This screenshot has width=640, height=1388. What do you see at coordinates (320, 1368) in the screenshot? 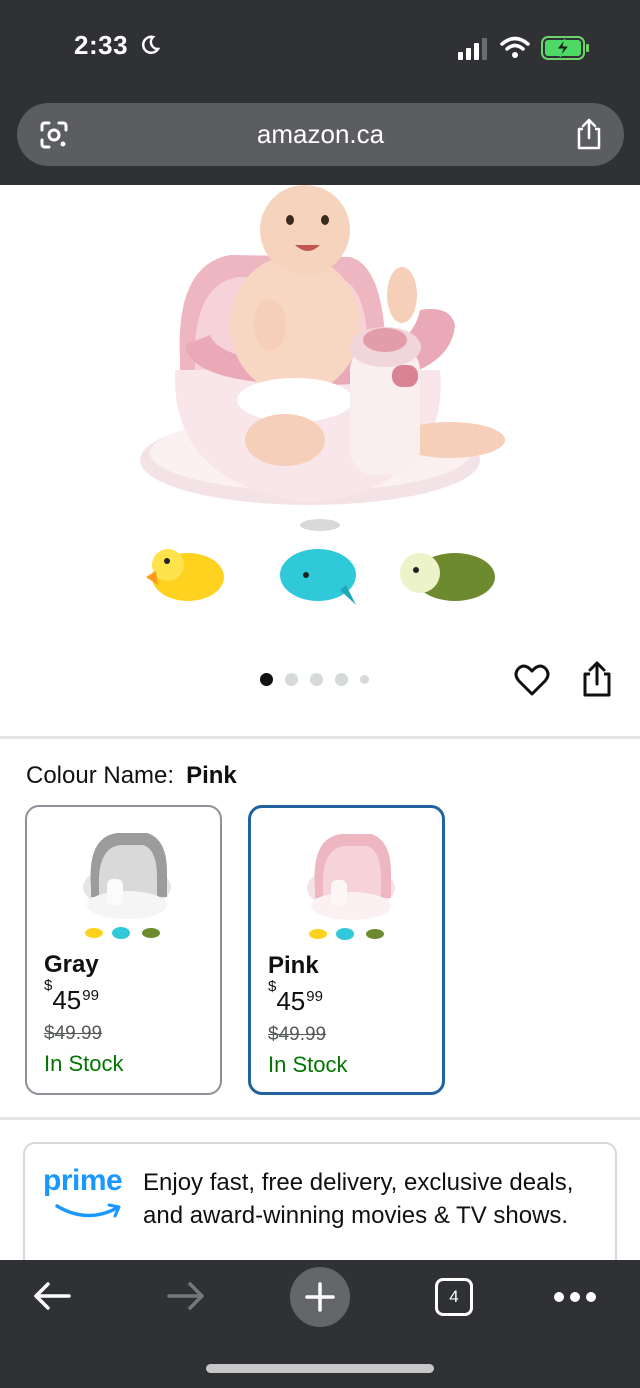
I see `home-indicator` at bounding box center [320, 1368].